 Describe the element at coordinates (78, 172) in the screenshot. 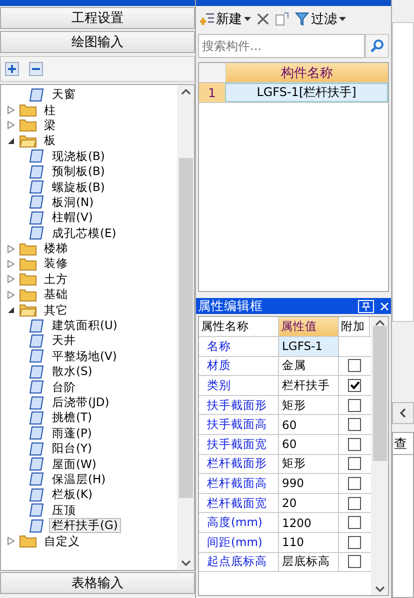

I see `tree-item: 预制板(B)` at that location.